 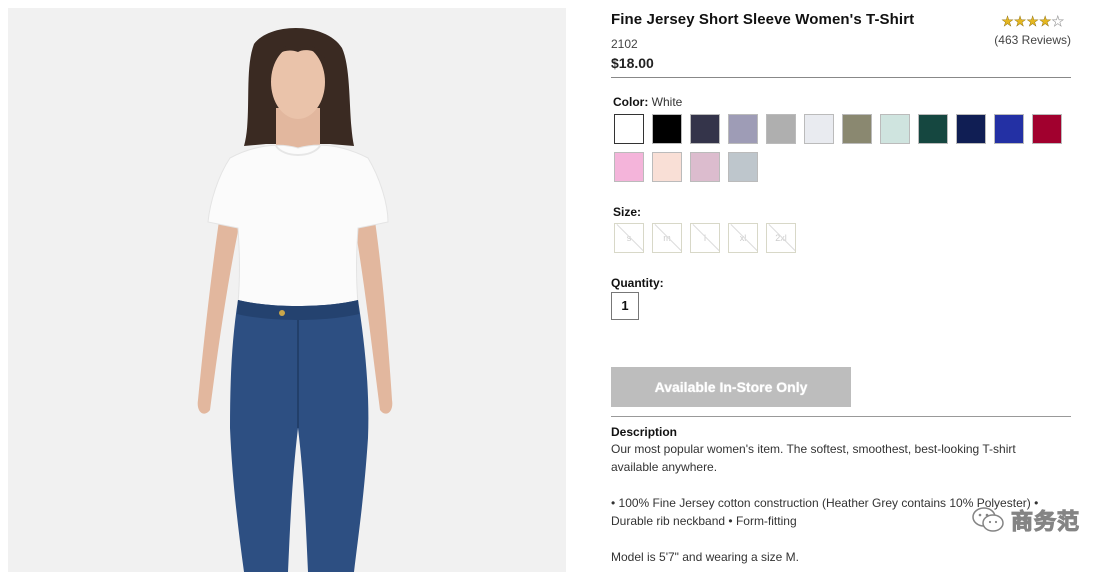 I want to click on size-label: Size:, so click(x=627, y=212).